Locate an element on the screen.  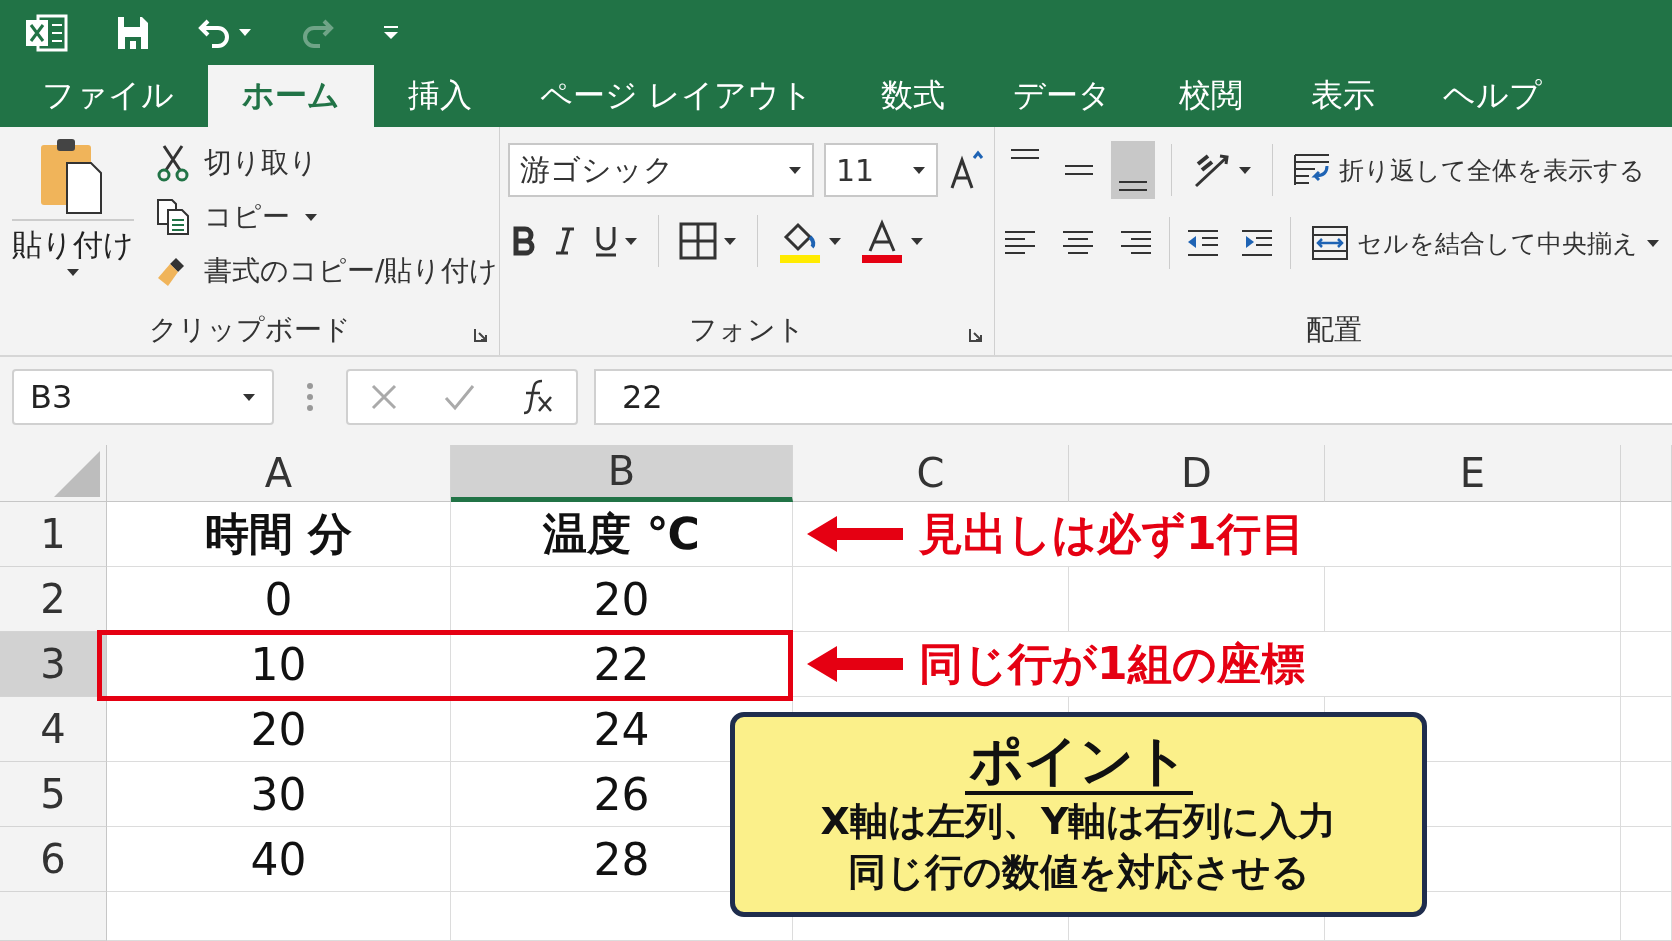
font-name-field: 游ゴシック is located at coordinates (661, 170).